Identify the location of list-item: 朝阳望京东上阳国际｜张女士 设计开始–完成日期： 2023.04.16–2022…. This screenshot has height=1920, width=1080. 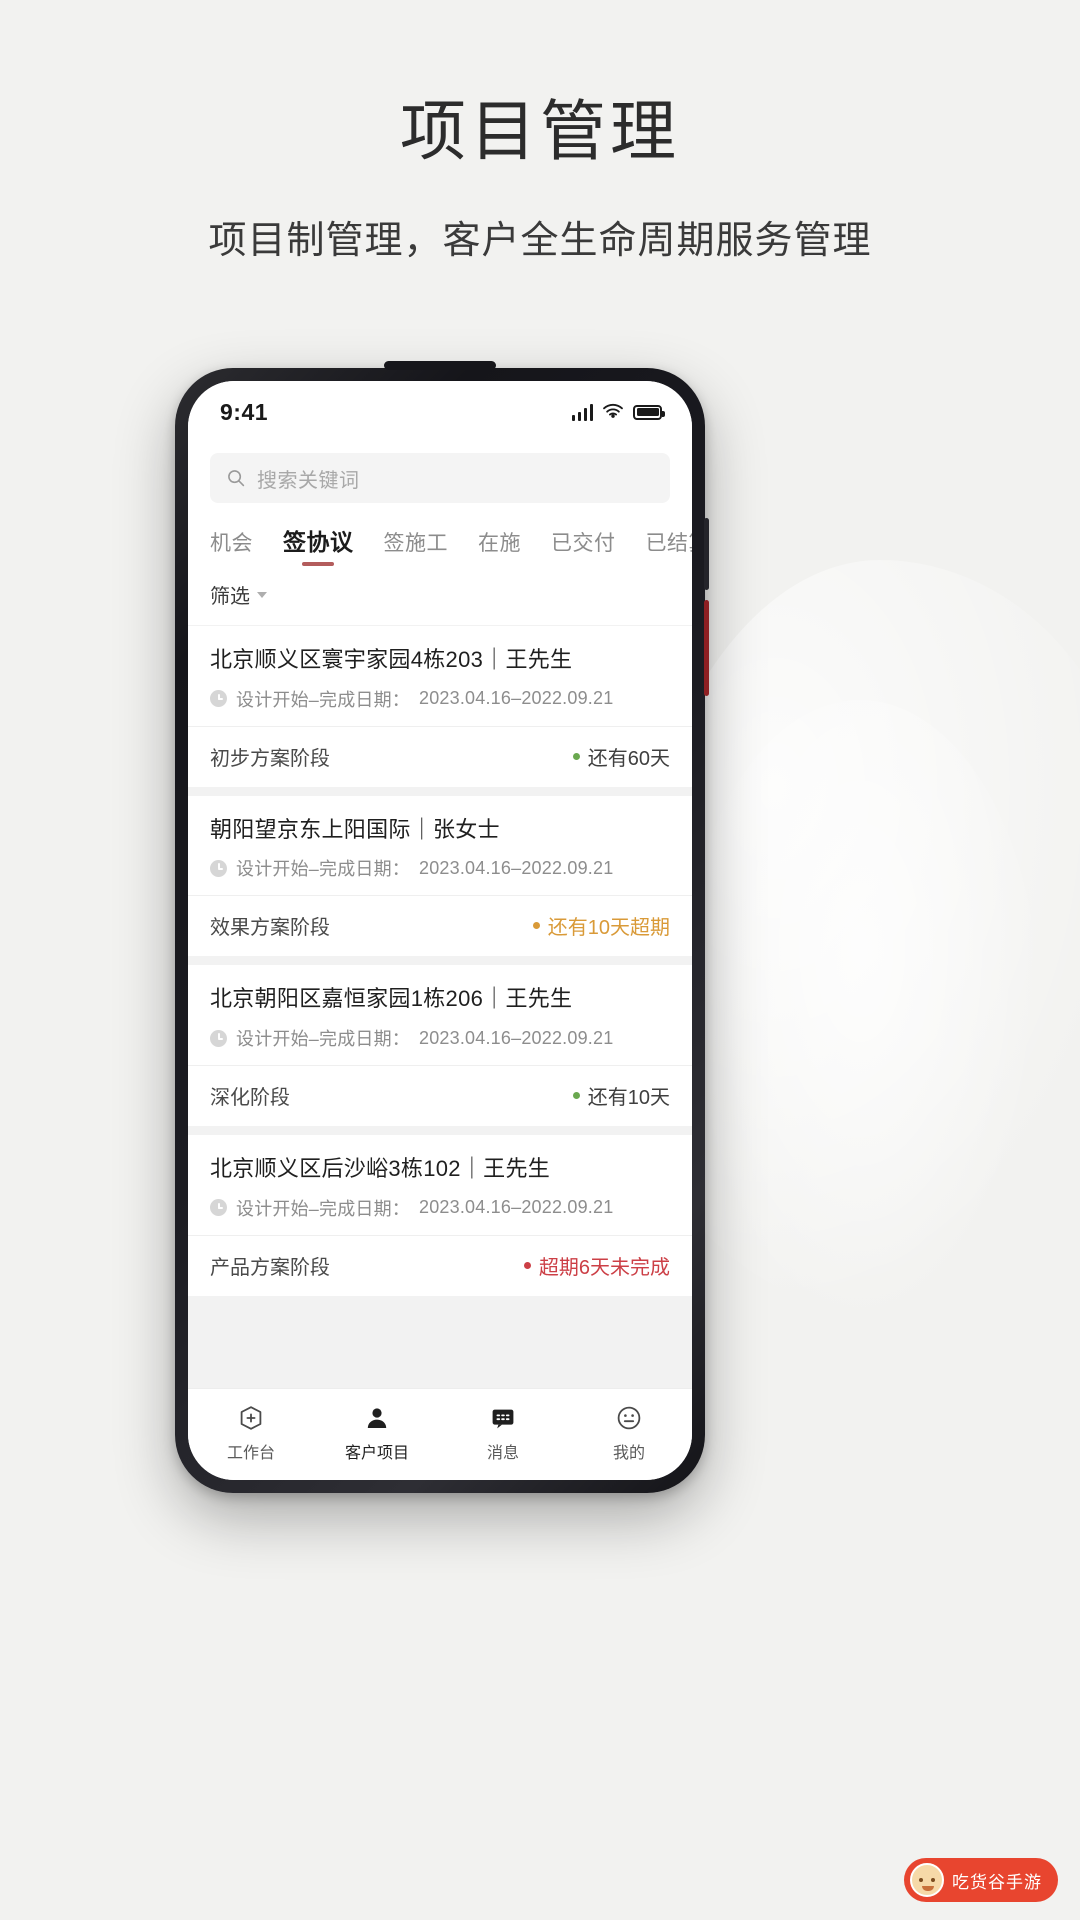
(440, 876).